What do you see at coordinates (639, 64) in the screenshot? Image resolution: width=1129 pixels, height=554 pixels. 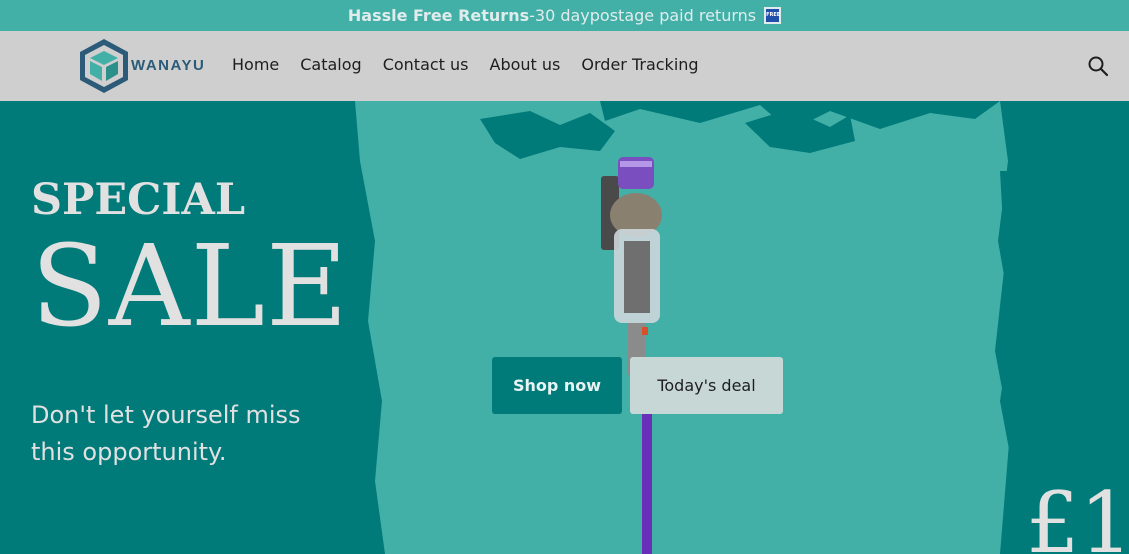 I see `nav-order-tracking: Order Tracking` at bounding box center [639, 64].